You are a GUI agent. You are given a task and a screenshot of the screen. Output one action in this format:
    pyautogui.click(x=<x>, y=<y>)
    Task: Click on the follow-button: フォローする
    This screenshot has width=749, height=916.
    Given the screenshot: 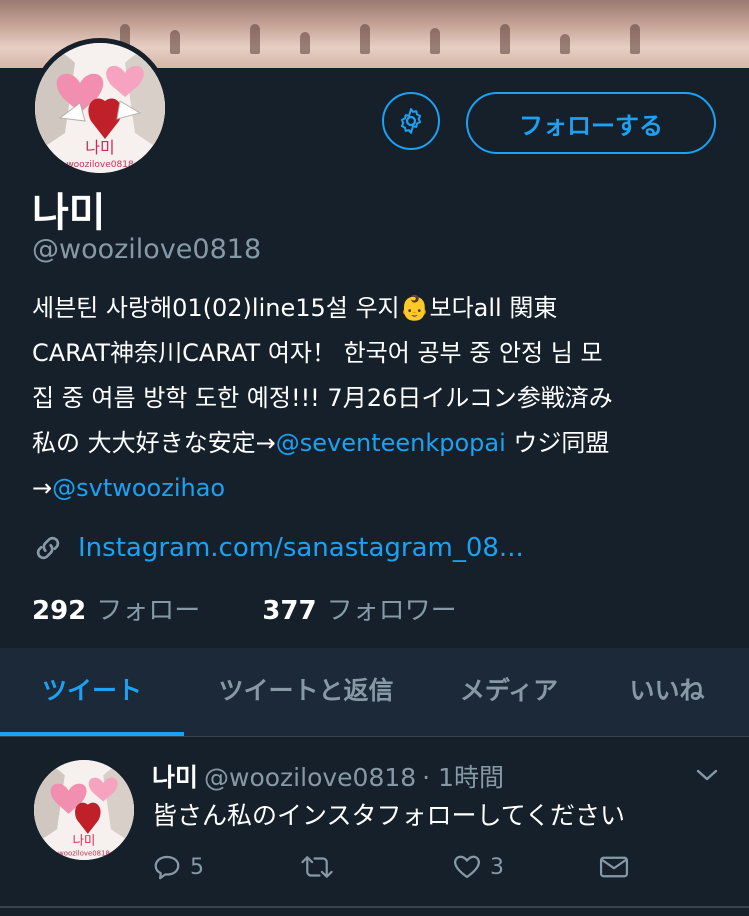 What is the action you would take?
    pyautogui.click(x=591, y=123)
    